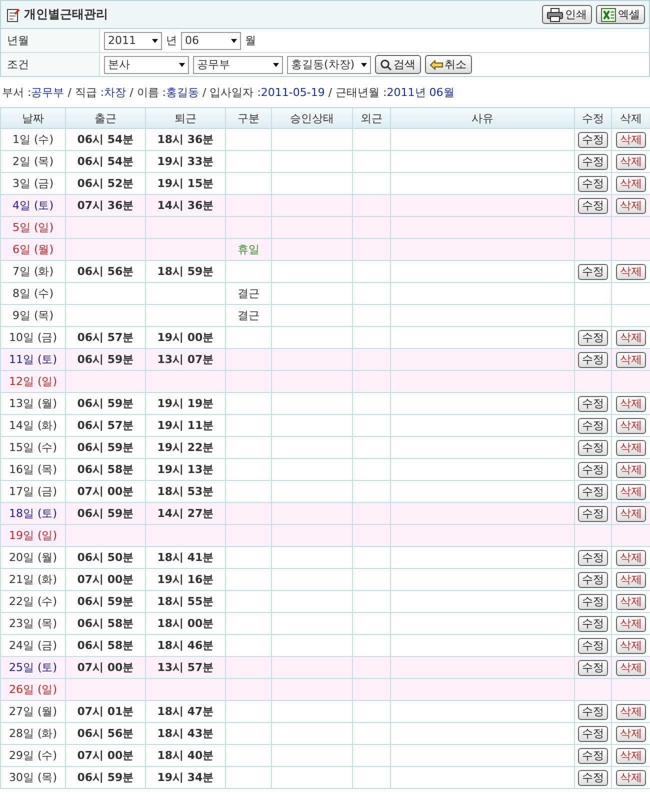  I want to click on clock-out-time: 18시 00분, so click(185, 623).